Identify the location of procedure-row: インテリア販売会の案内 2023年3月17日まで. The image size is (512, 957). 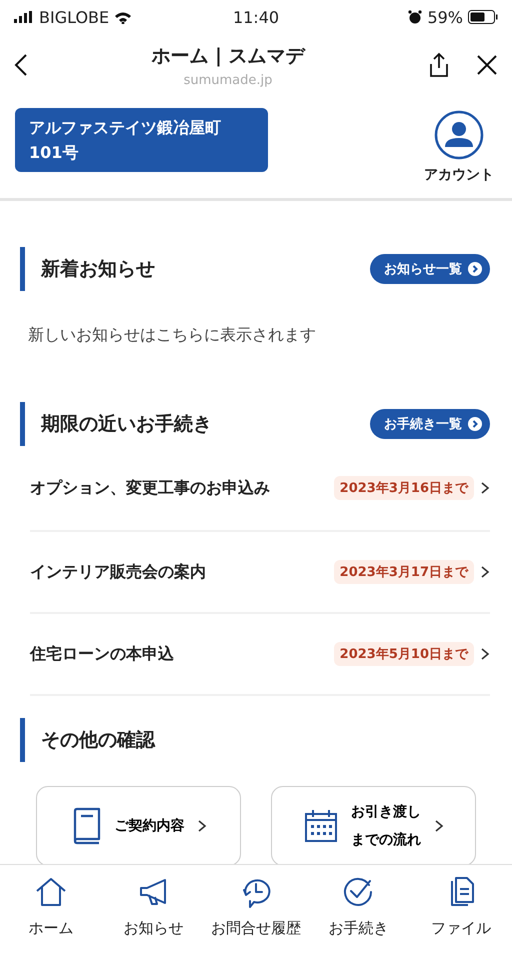
(260, 573).